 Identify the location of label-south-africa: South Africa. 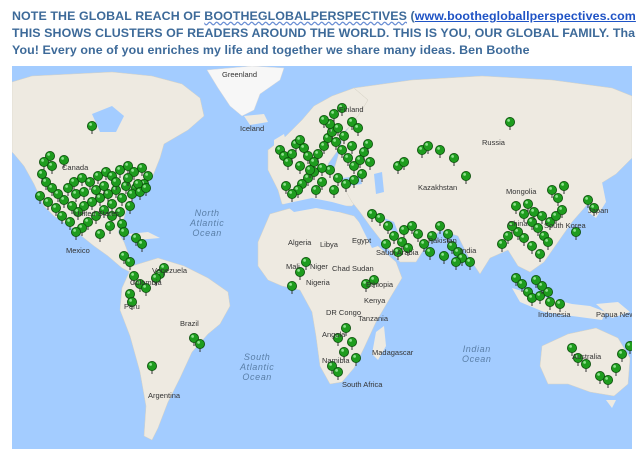
(362, 384).